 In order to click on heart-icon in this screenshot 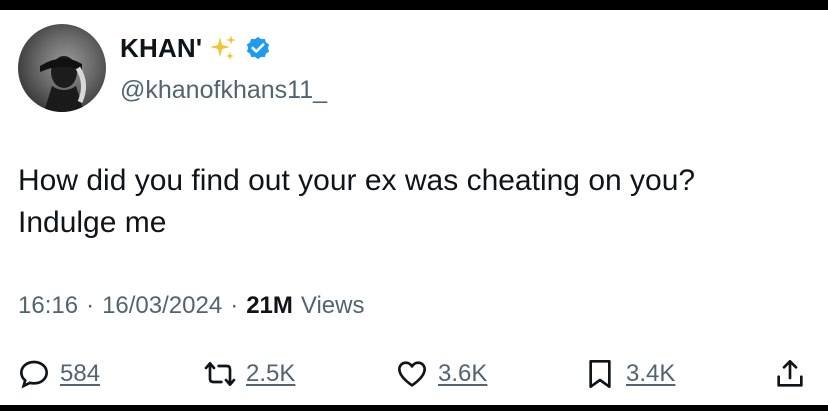, I will do `click(412, 374)`.